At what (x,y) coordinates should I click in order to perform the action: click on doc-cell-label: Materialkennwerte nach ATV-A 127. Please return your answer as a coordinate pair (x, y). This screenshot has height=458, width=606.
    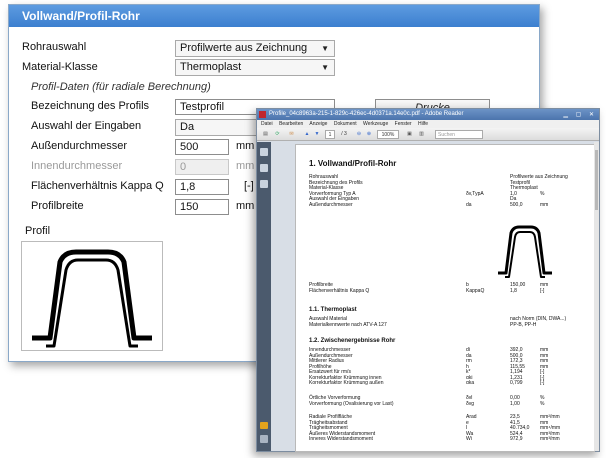
    Looking at the image, I should click on (348, 324).